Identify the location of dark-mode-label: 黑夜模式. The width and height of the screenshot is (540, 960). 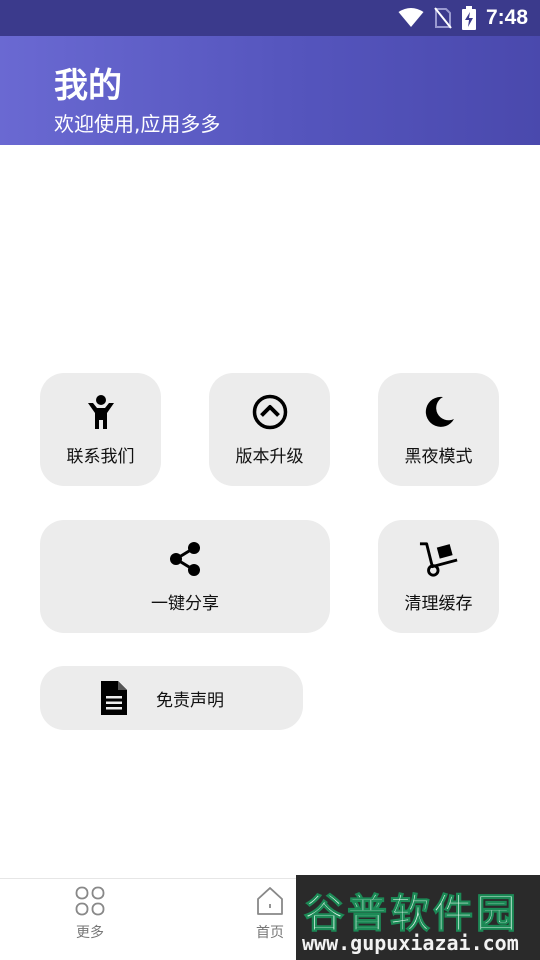
(438, 457).